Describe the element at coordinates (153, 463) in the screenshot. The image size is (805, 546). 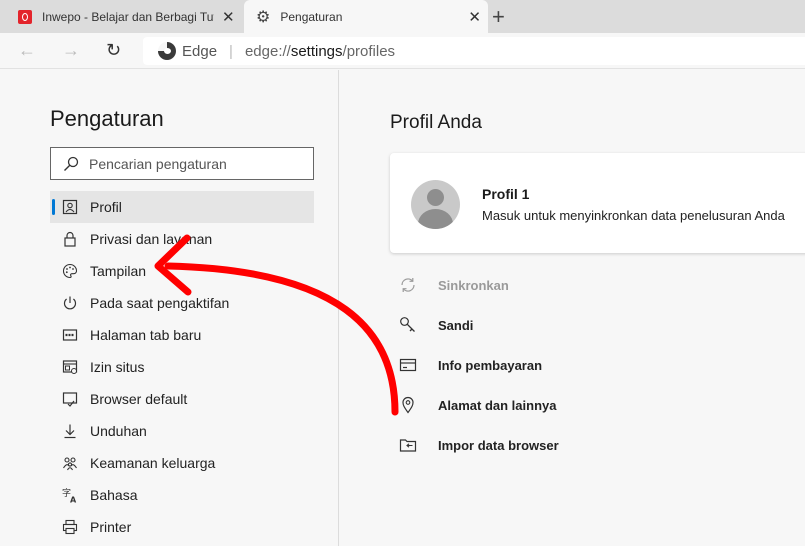
I see `sidebar-item-label: Keamanan keluarga` at that location.